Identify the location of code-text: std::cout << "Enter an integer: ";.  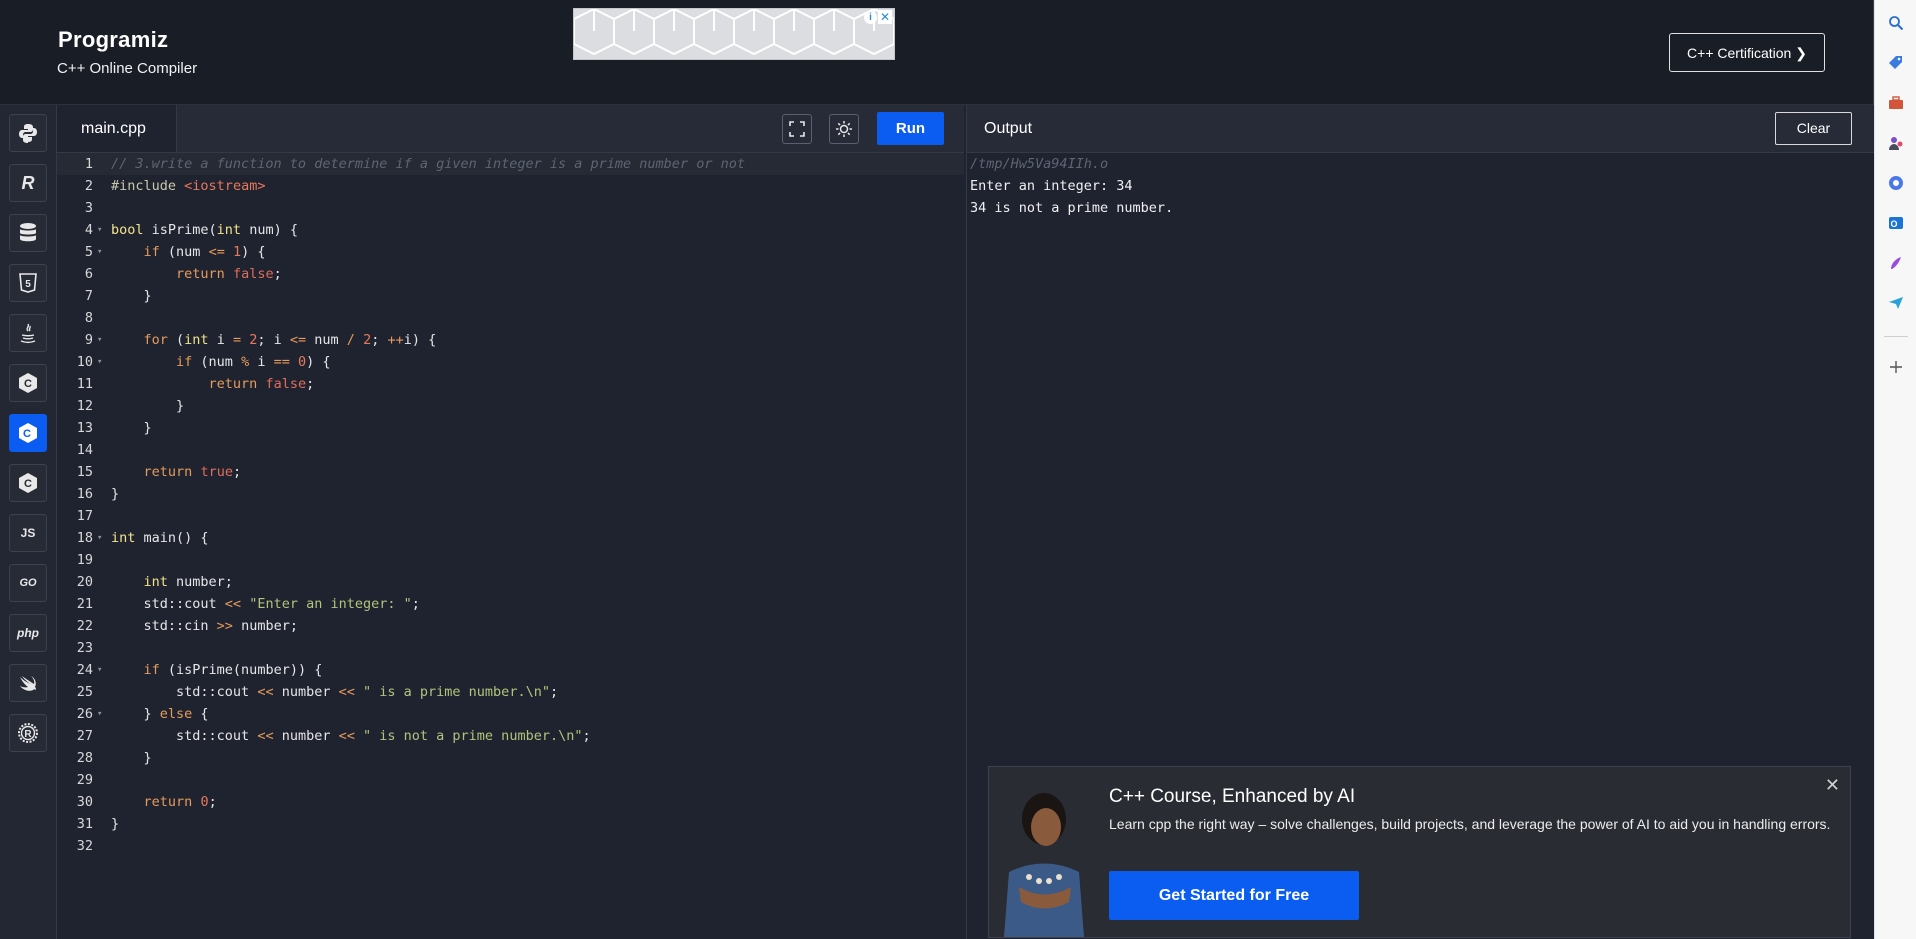
(265, 604).